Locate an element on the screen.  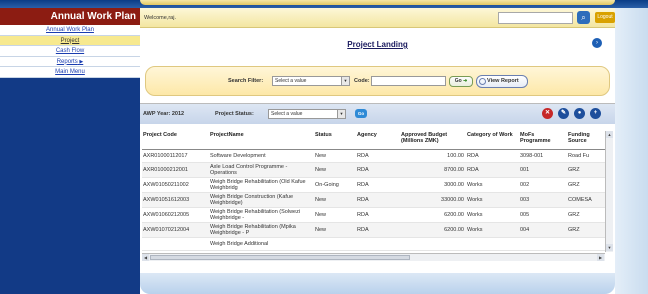
column-header: Funding Source is located at coordinates (586, 140).